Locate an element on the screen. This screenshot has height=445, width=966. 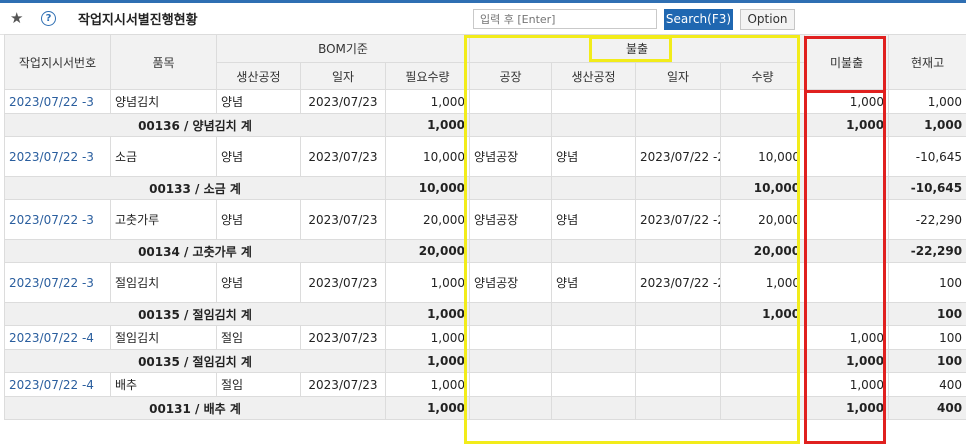
subtotal-issue-qty: 10,000 is located at coordinates (763, 188).